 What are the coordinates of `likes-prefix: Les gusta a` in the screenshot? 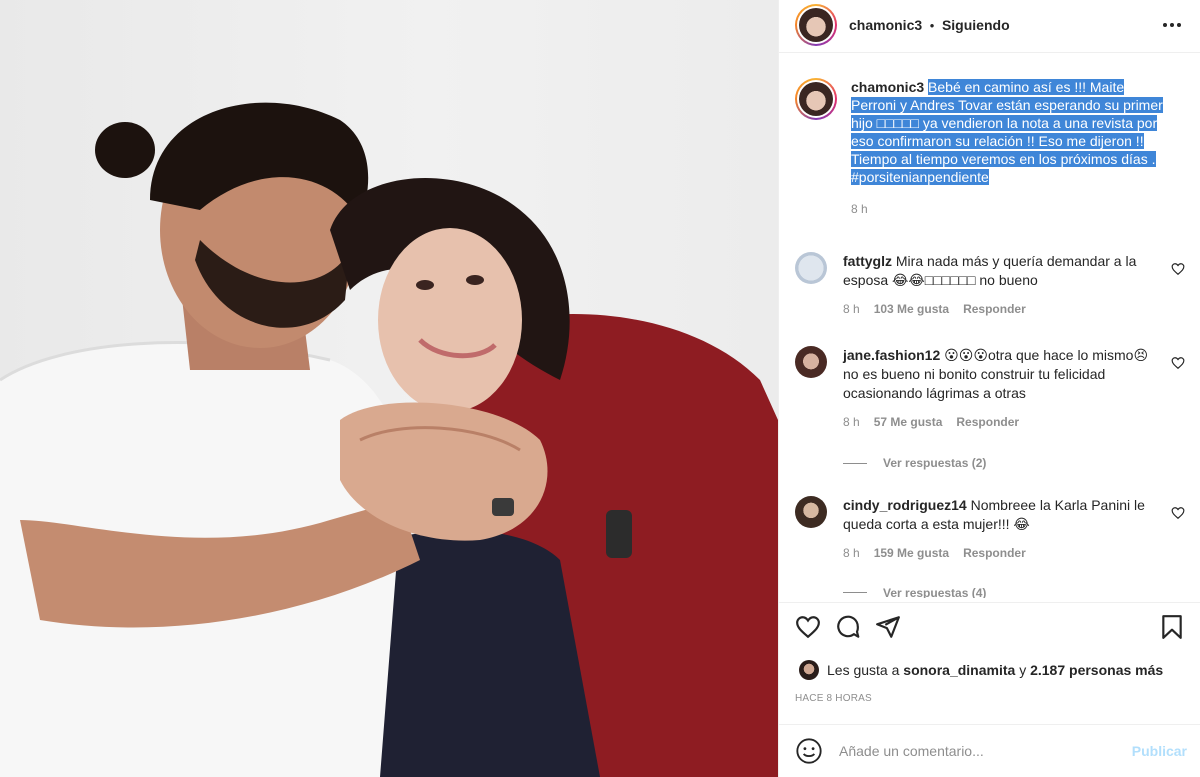 It's located at (863, 670).